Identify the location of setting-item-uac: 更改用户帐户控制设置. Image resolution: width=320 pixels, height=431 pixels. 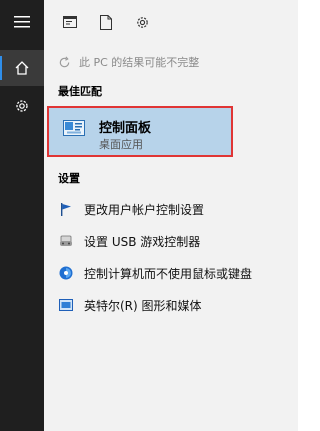
(171, 209).